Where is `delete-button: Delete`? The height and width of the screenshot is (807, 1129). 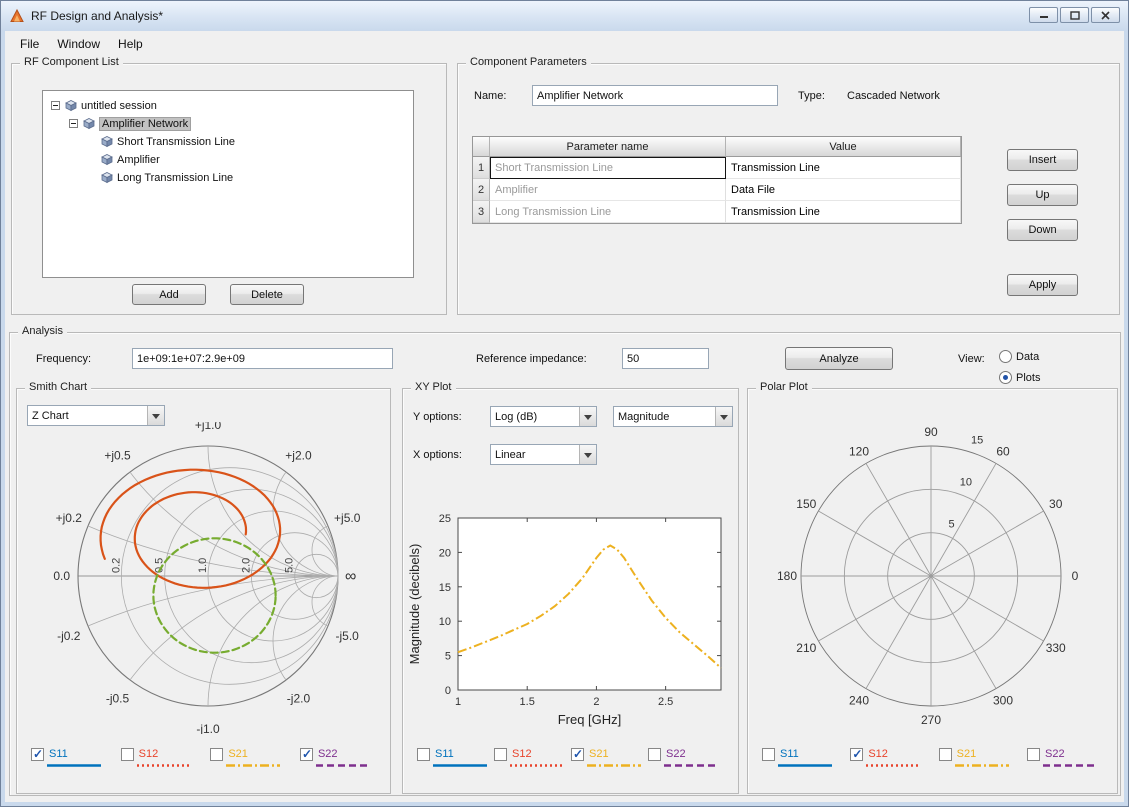
delete-button: Delete is located at coordinates (267, 294).